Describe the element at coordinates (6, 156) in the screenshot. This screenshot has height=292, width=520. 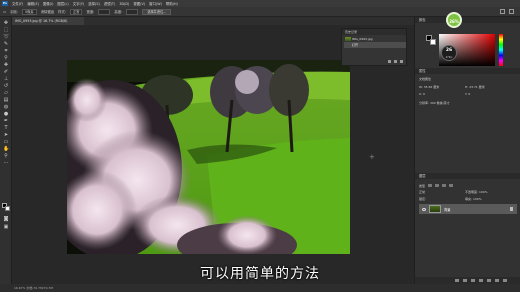
I see `zoom-tool-icon: ⚲` at that location.